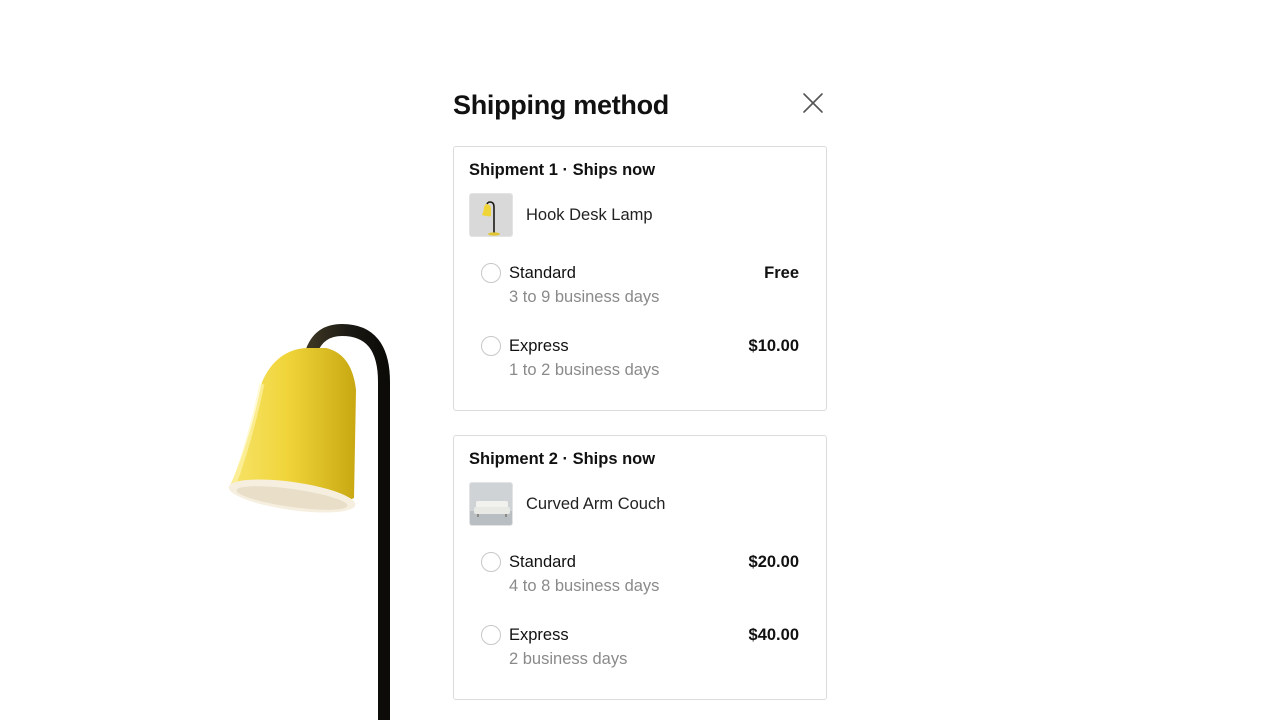  I want to click on shipping-option-express: Express 1 to 2 business days $10.00, so click(640, 363).